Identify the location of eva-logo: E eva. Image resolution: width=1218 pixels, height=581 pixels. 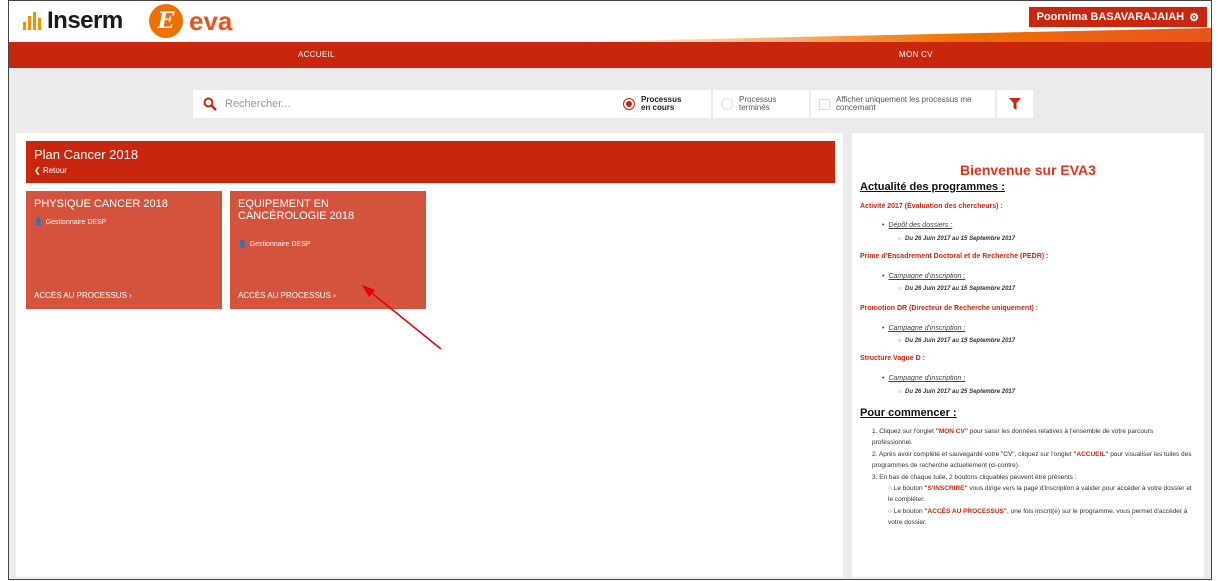
(190, 21).